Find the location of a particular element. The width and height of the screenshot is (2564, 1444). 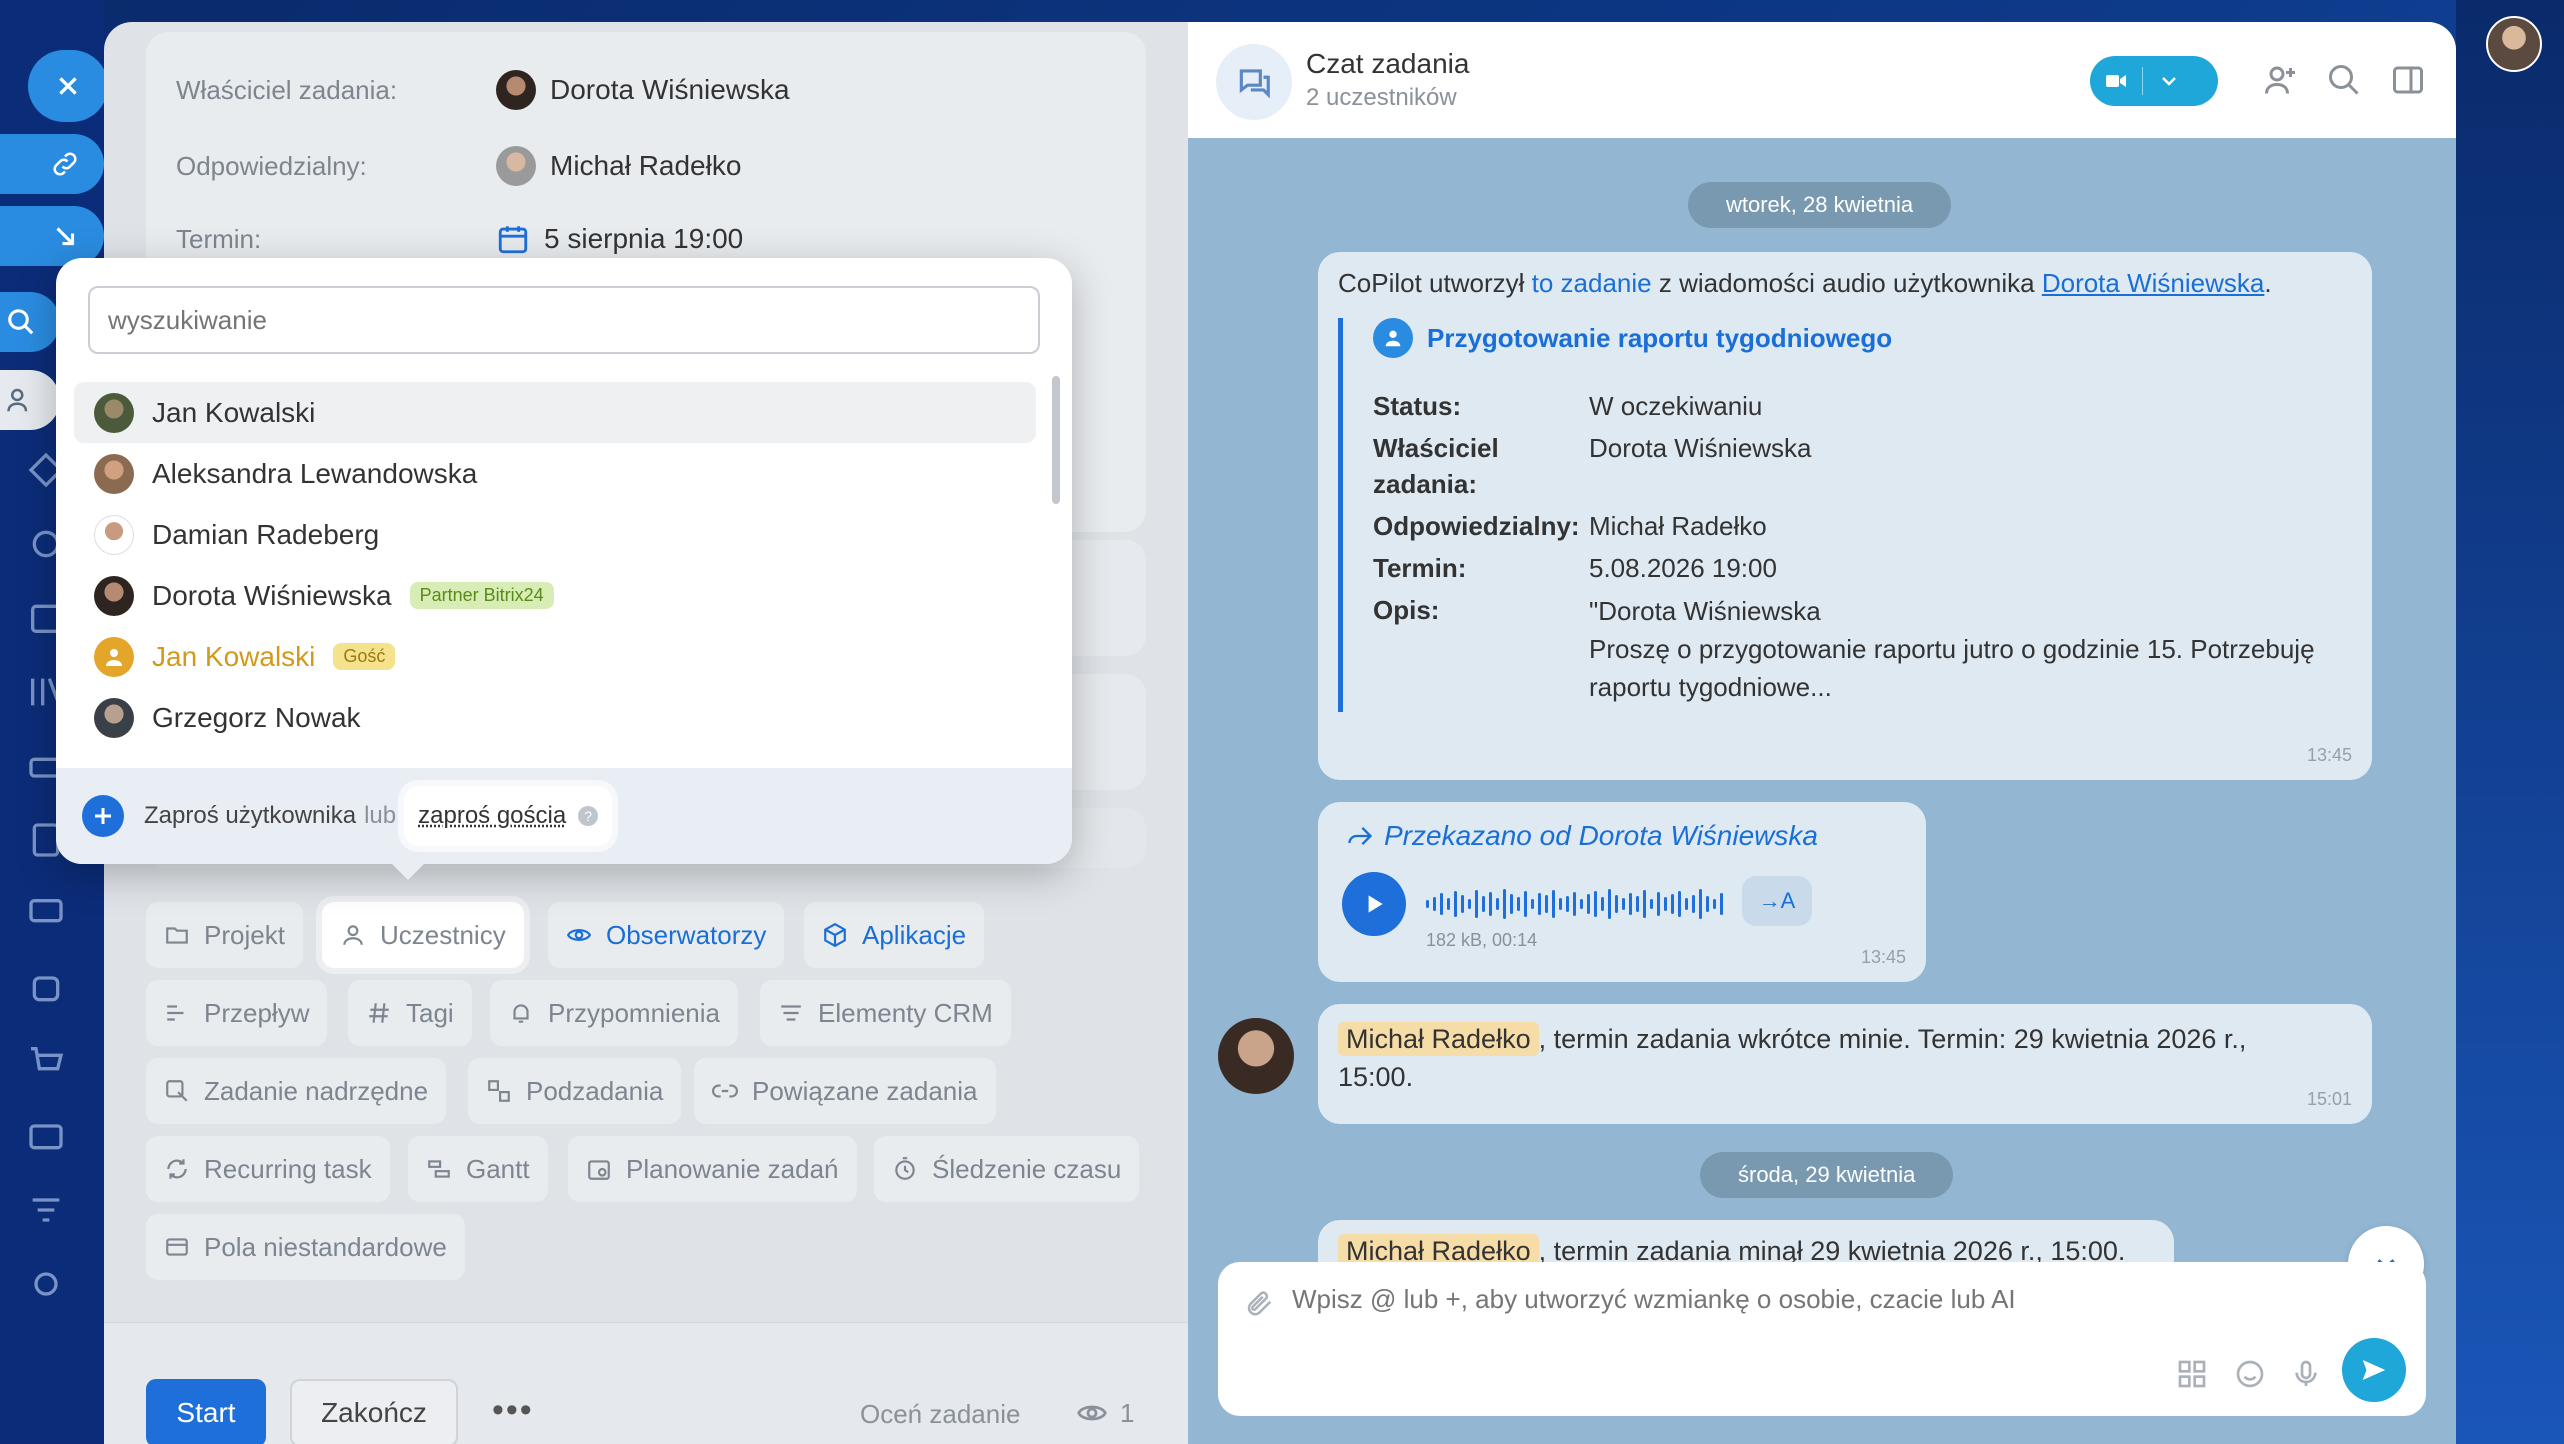

bell-icon is located at coordinates (521, 1013).